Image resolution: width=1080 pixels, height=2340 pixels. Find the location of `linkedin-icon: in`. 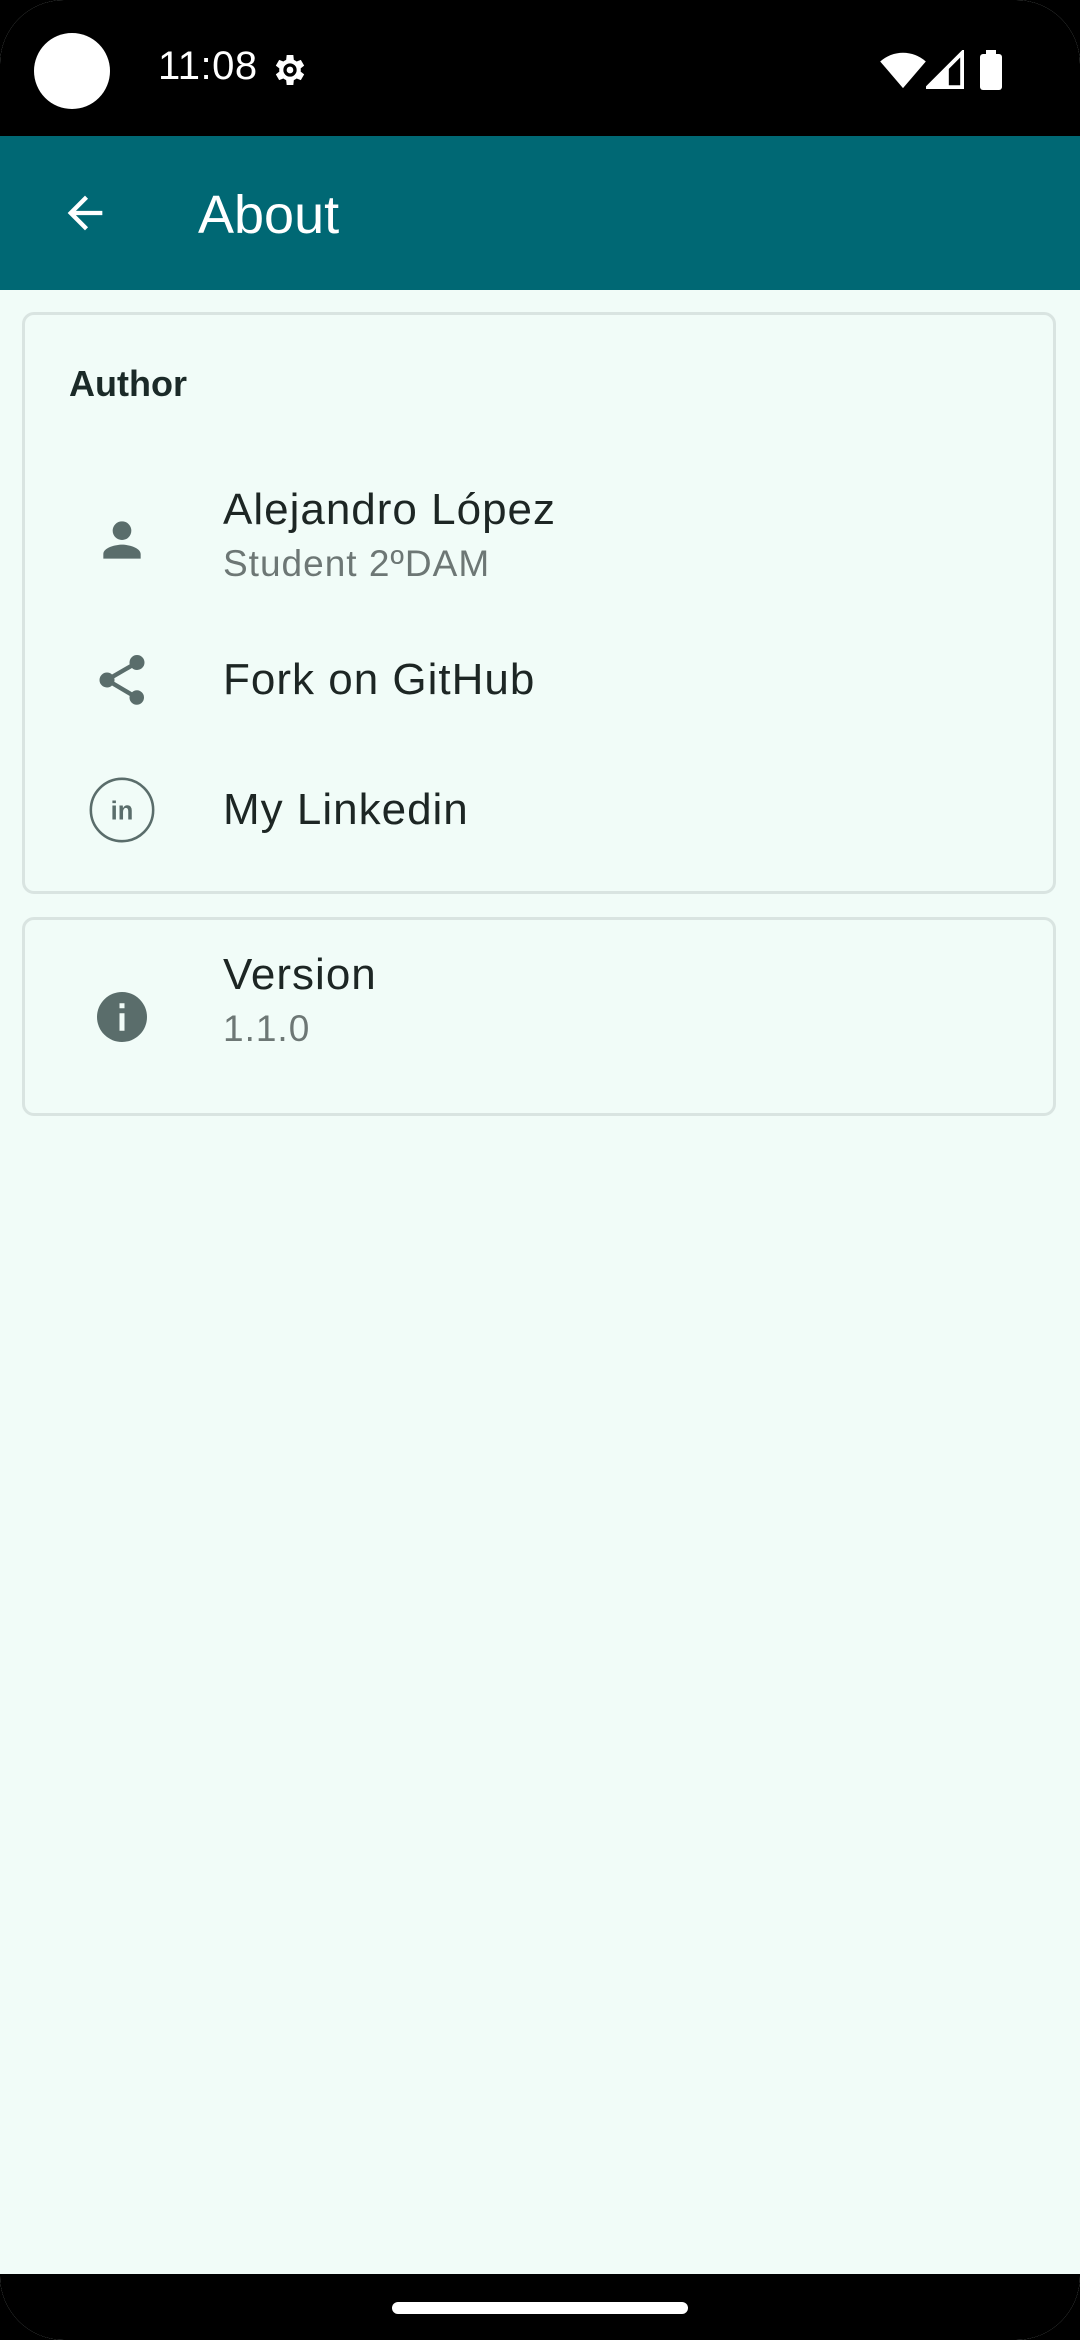

linkedin-icon: in is located at coordinates (122, 810).